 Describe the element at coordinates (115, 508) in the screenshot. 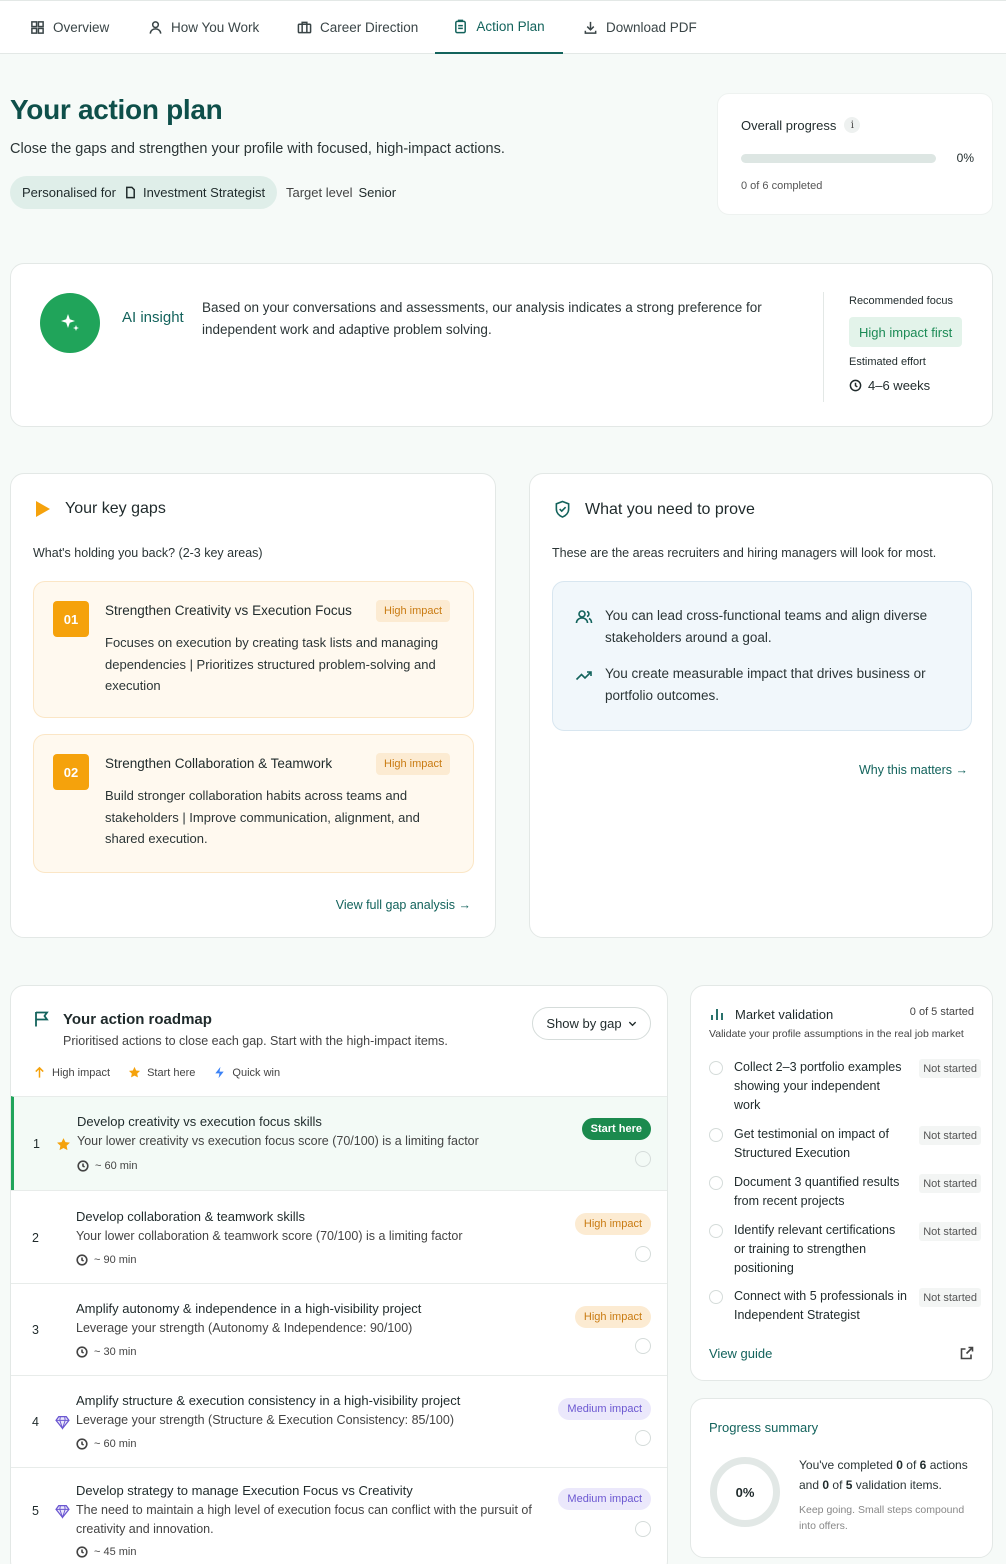

I see `key-gaps-title-text: Your key gaps` at that location.